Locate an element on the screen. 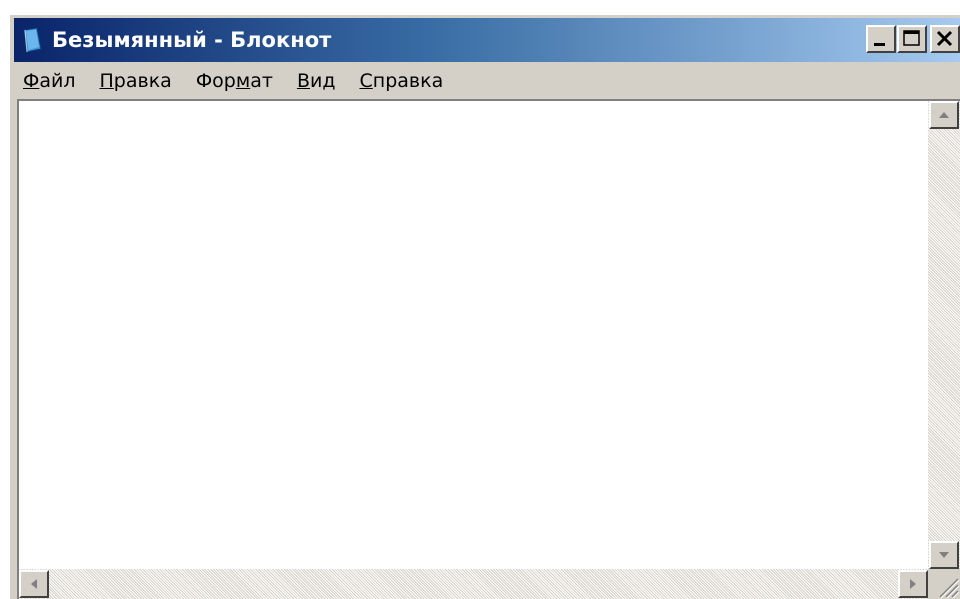 The height and width of the screenshot is (599, 960). menu-edit: Правка is located at coordinates (136, 81).